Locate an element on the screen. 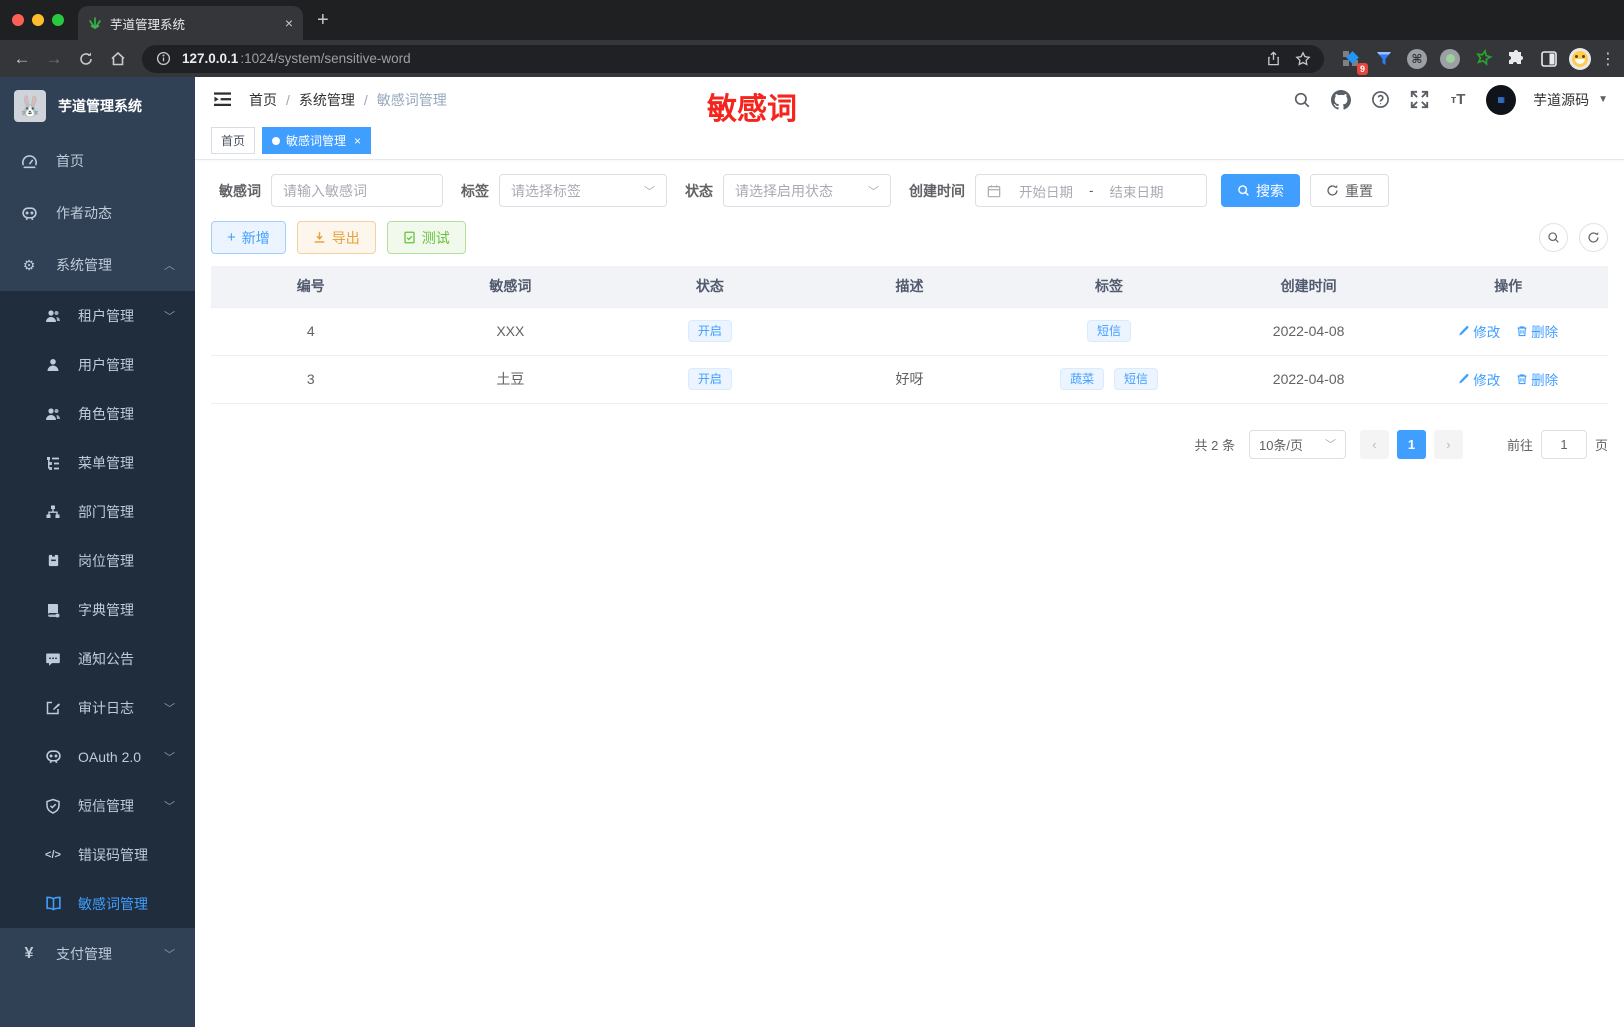 This screenshot has height=1027, width=1624. test-button: 测试 is located at coordinates (426, 237).